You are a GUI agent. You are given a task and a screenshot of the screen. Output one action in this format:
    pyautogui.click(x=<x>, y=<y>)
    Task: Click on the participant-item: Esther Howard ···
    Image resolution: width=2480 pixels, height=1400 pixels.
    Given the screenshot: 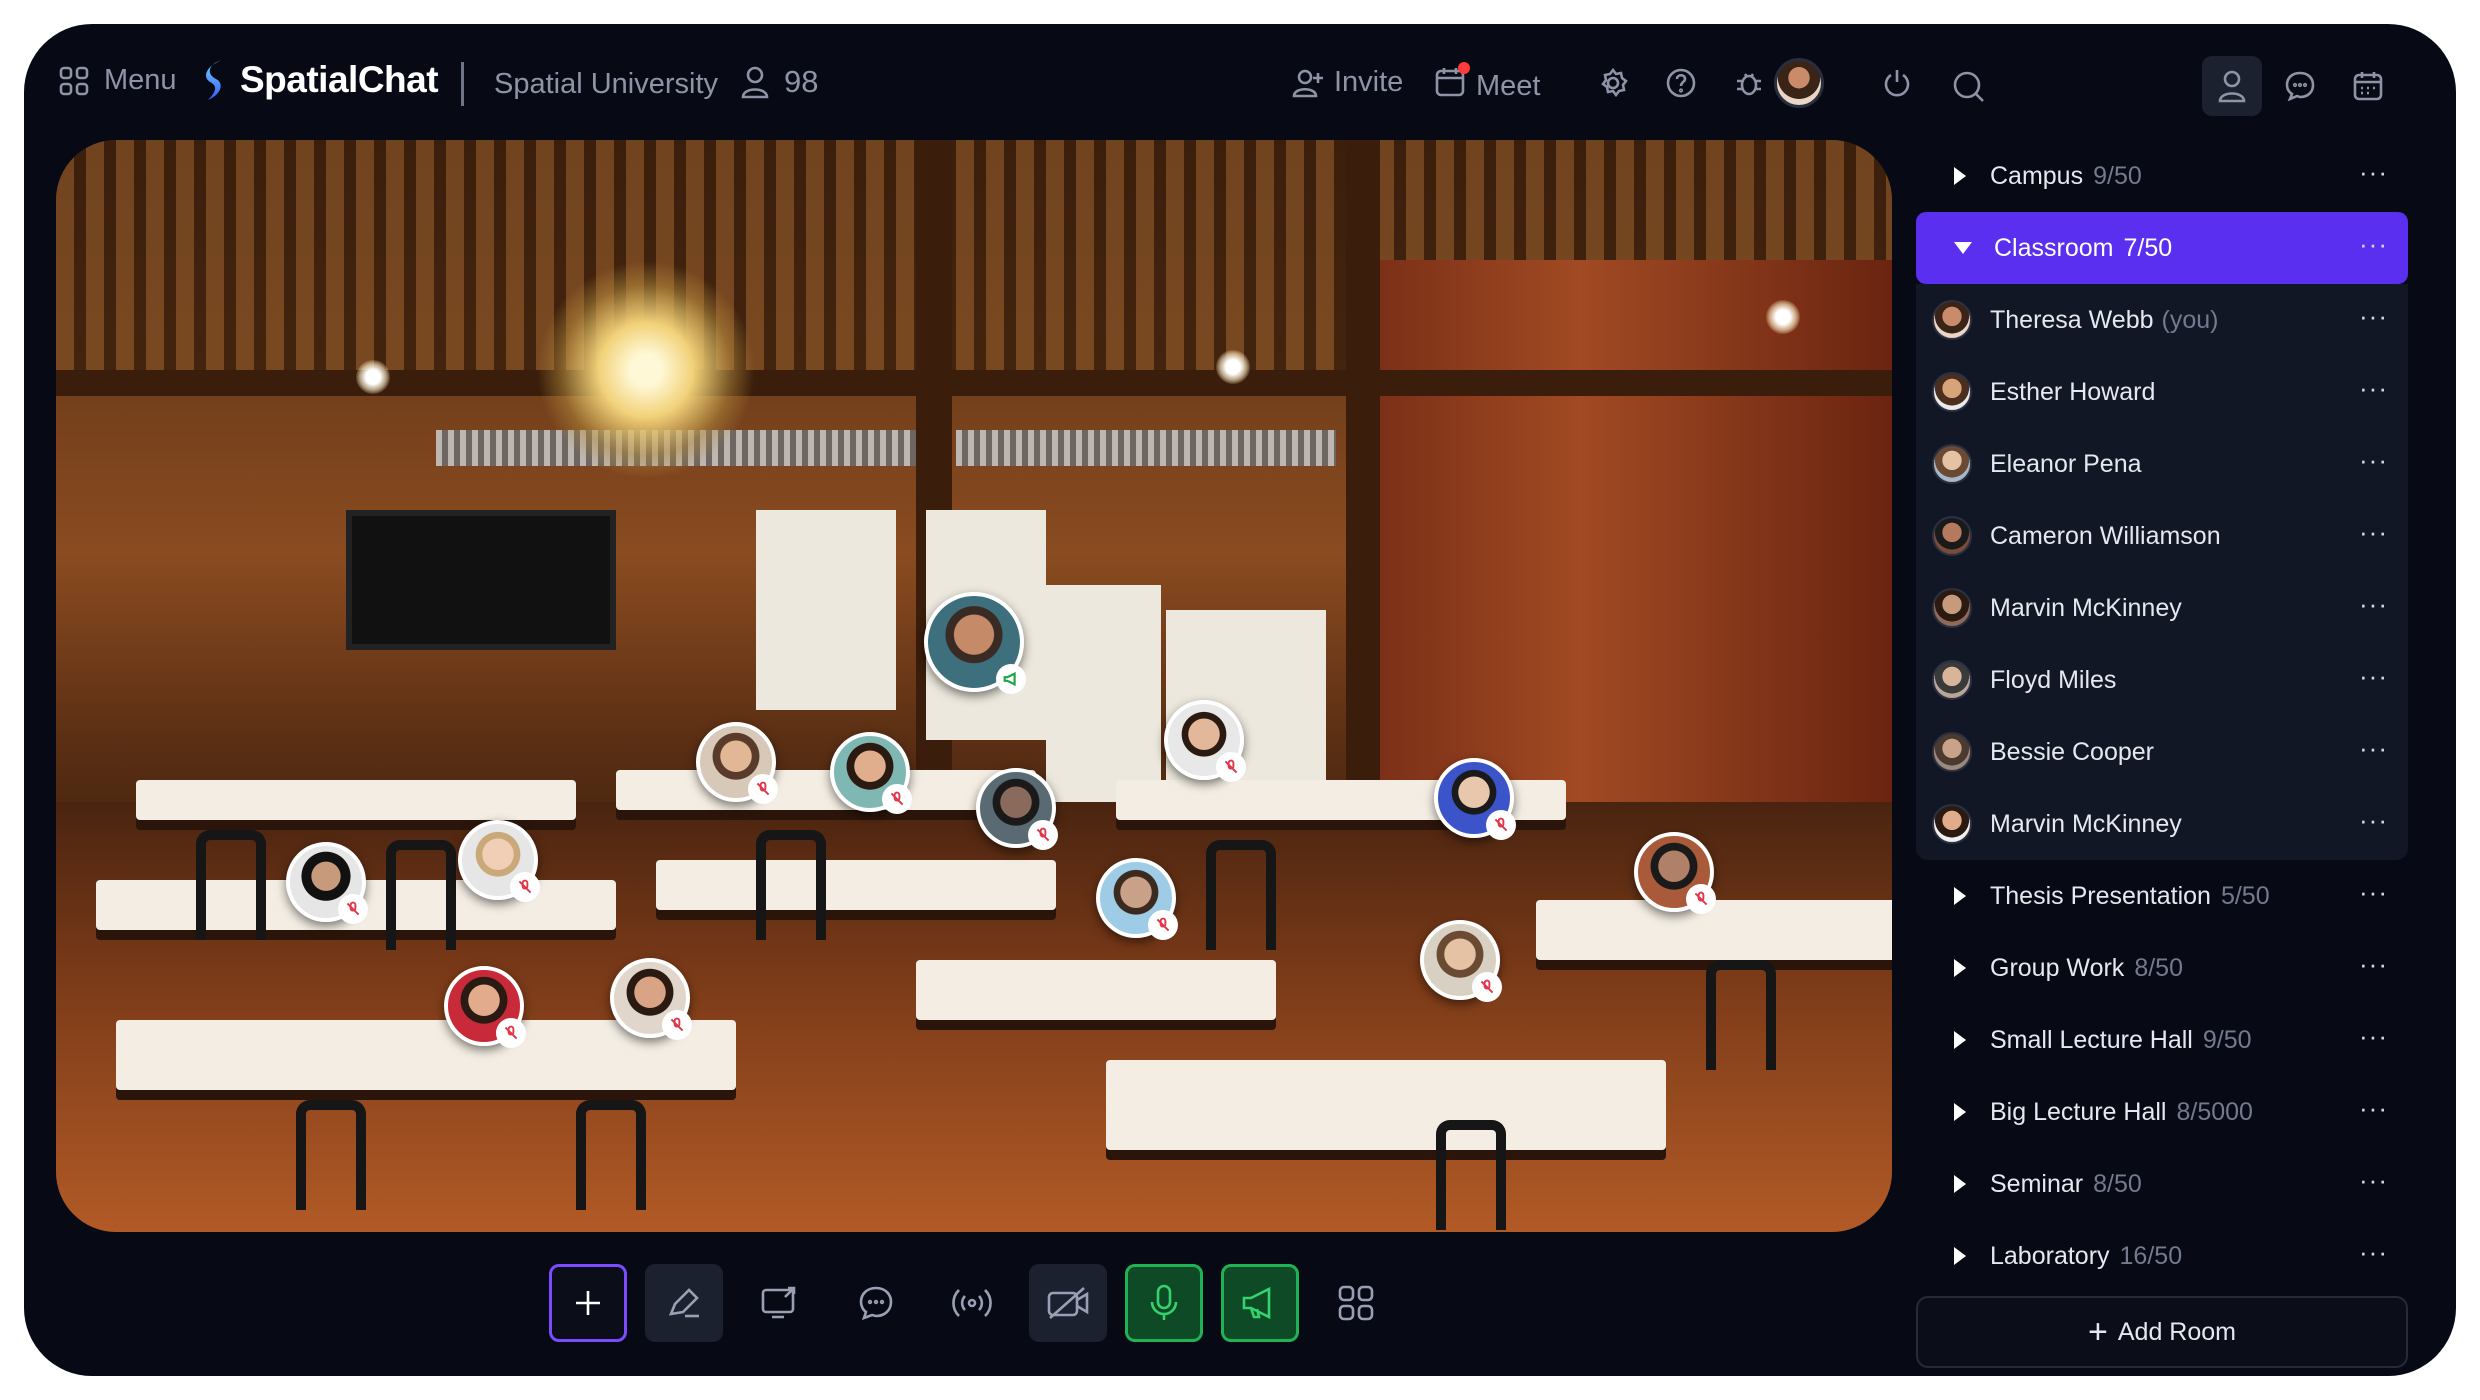 What is the action you would take?
    pyautogui.click(x=2162, y=392)
    